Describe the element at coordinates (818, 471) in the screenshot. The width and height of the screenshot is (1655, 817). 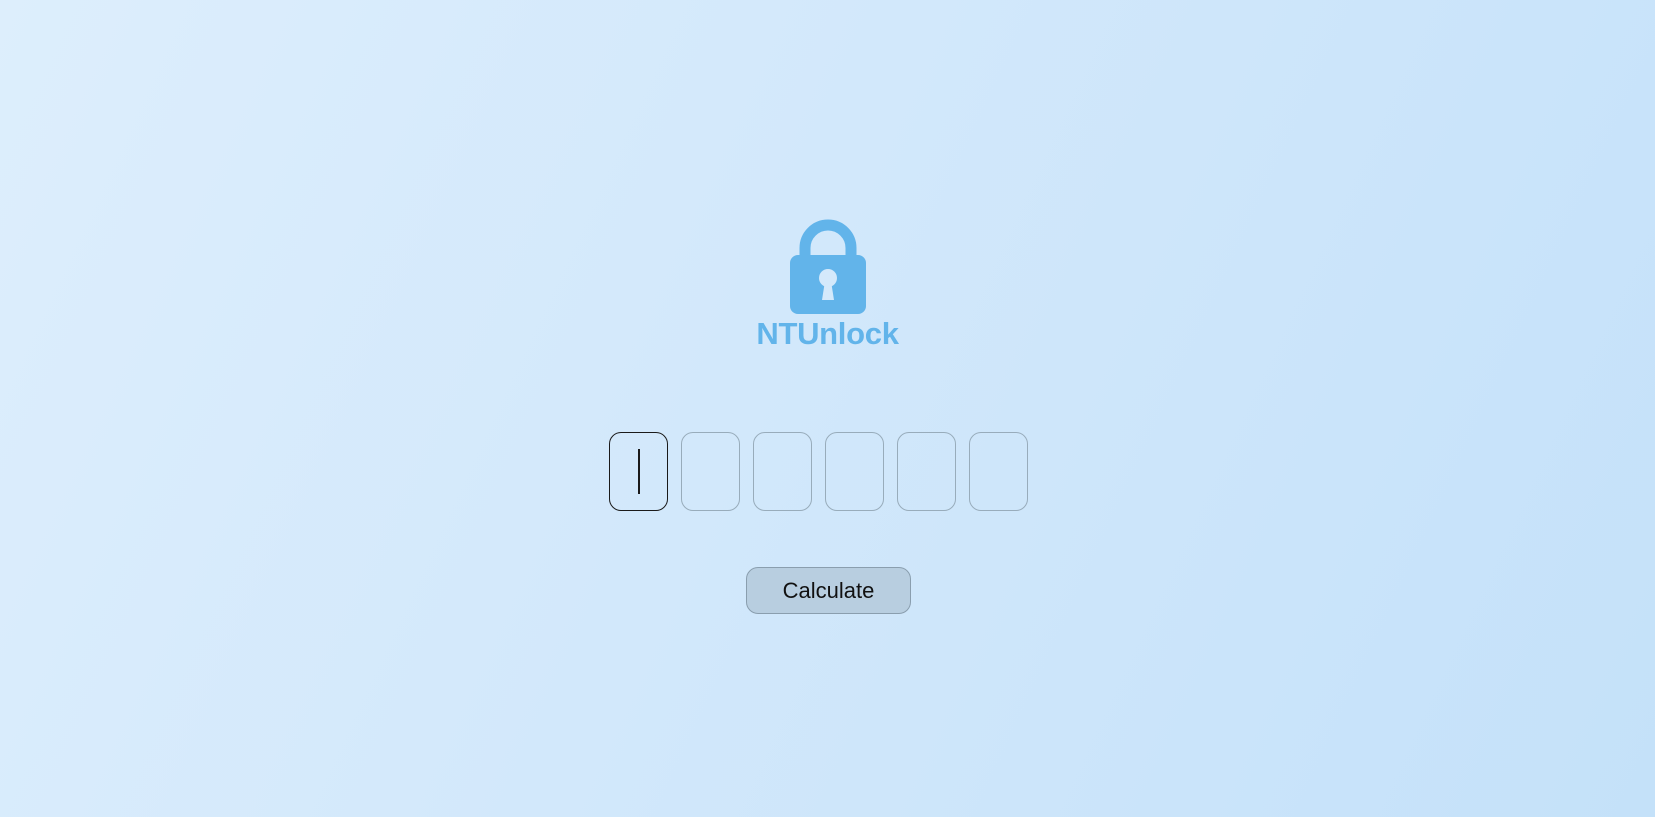
I see `code-input-row` at that location.